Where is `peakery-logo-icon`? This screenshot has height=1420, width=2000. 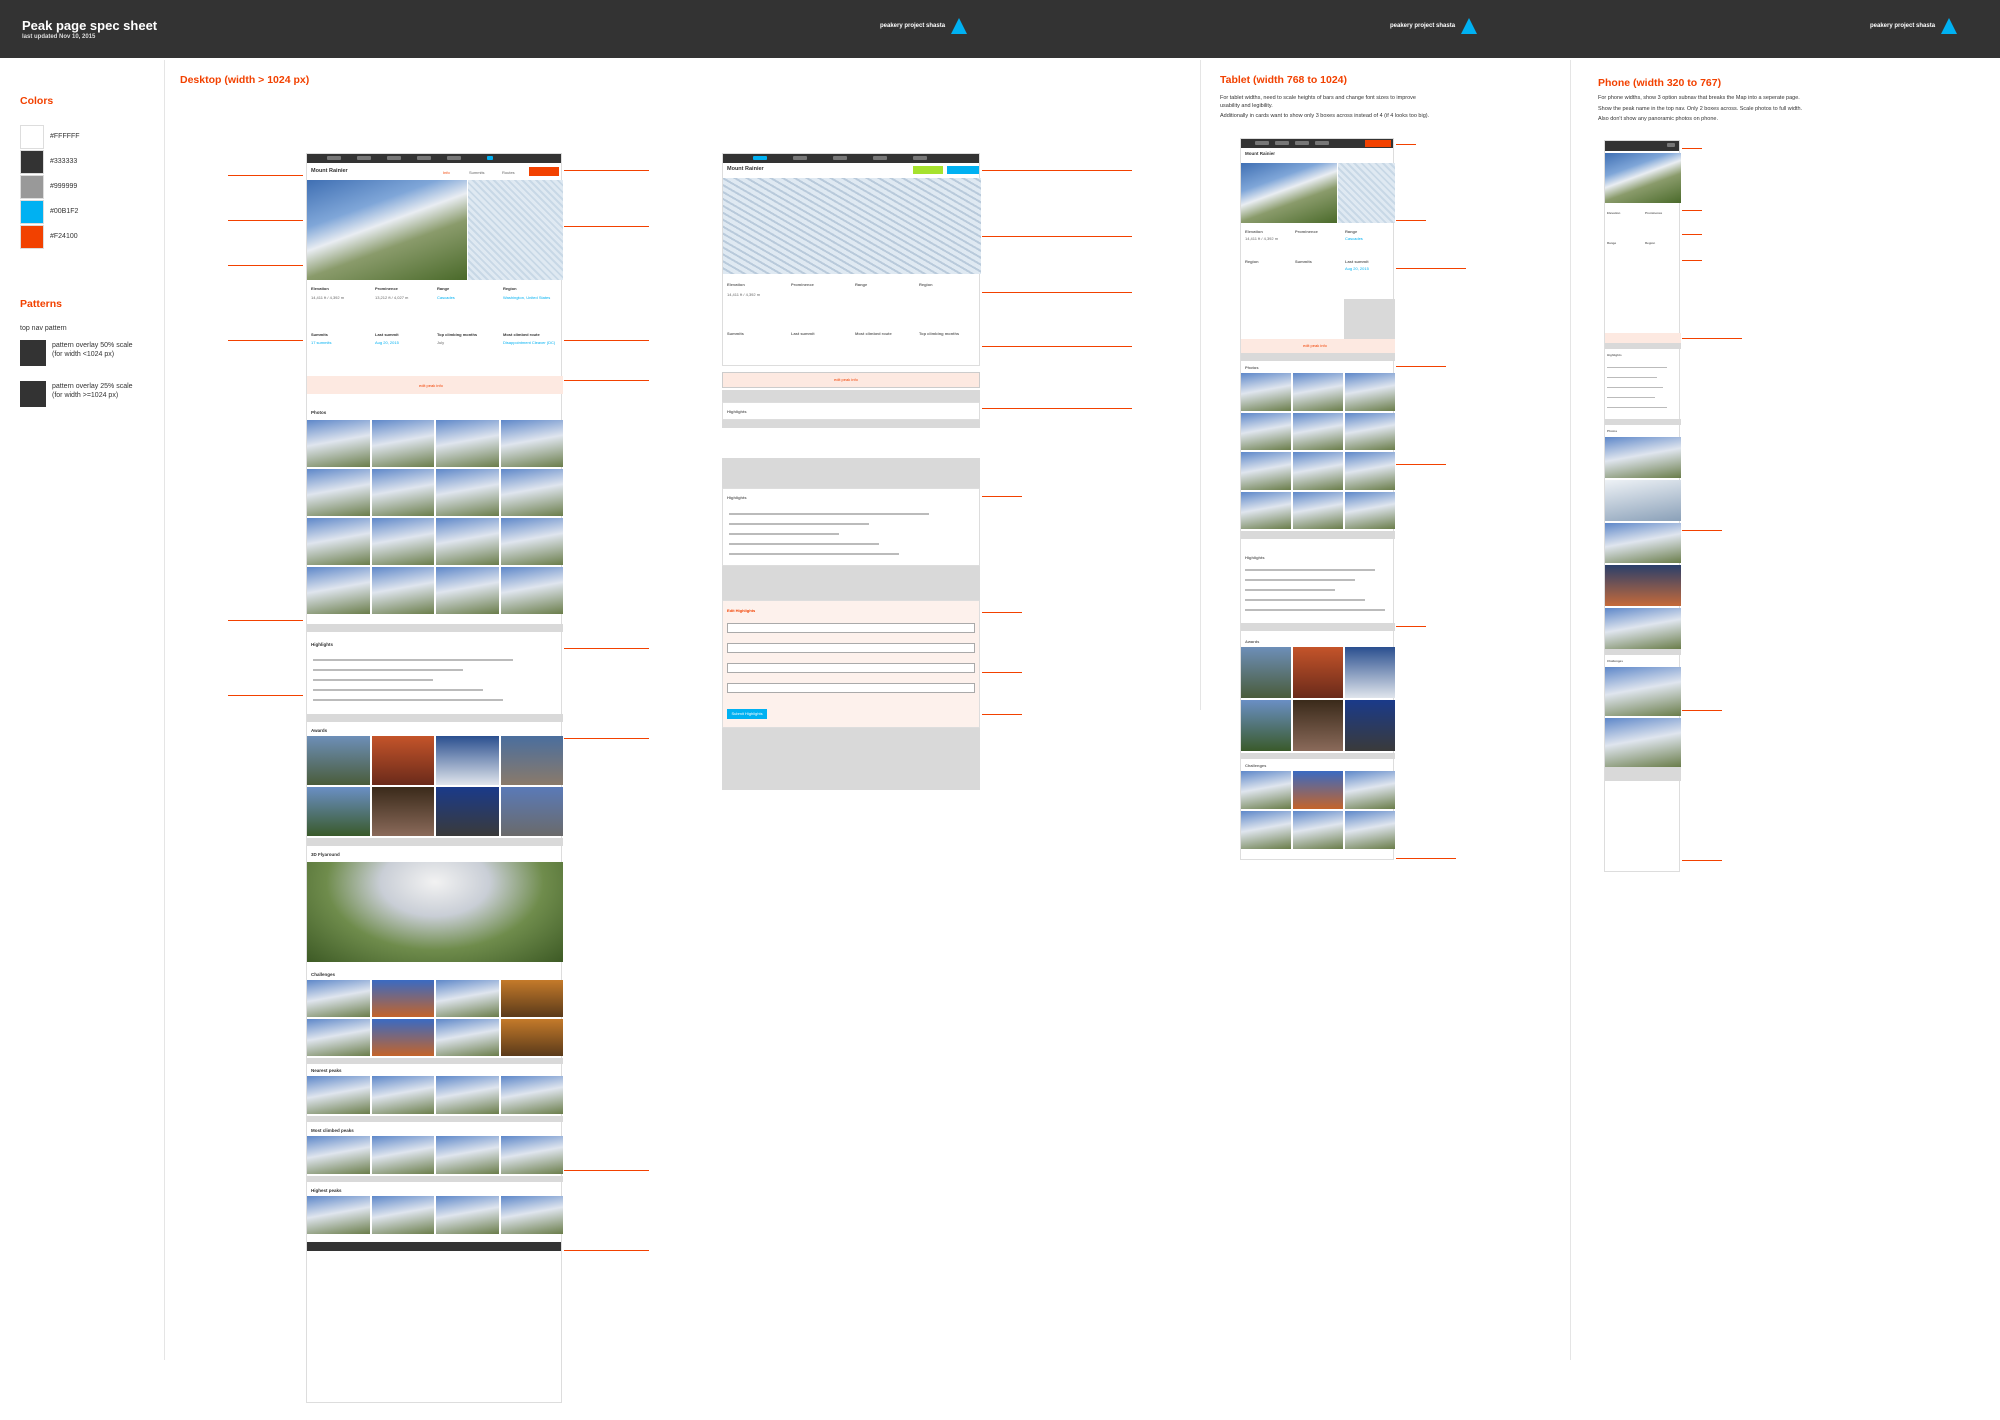 peakery-logo-icon is located at coordinates (1949, 26).